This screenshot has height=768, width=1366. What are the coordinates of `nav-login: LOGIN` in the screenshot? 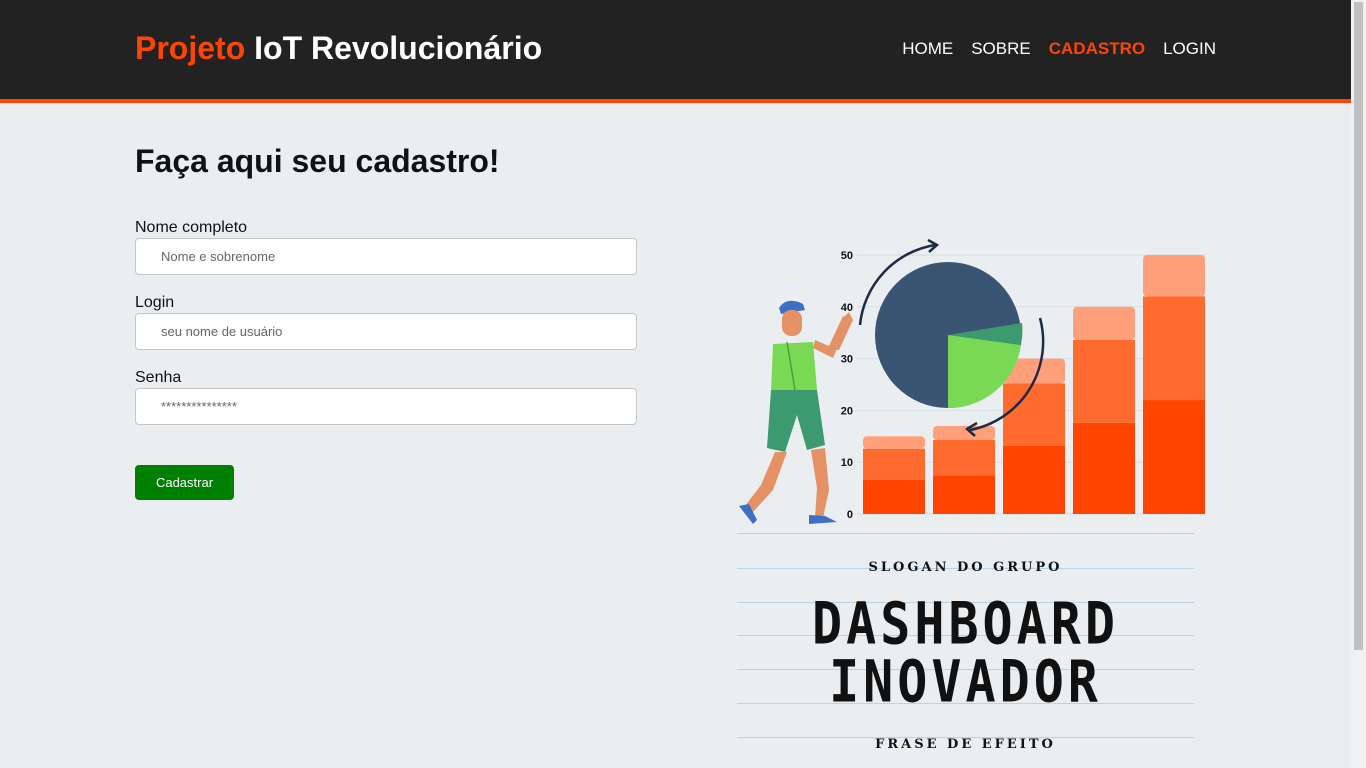 It's located at (1189, 49).